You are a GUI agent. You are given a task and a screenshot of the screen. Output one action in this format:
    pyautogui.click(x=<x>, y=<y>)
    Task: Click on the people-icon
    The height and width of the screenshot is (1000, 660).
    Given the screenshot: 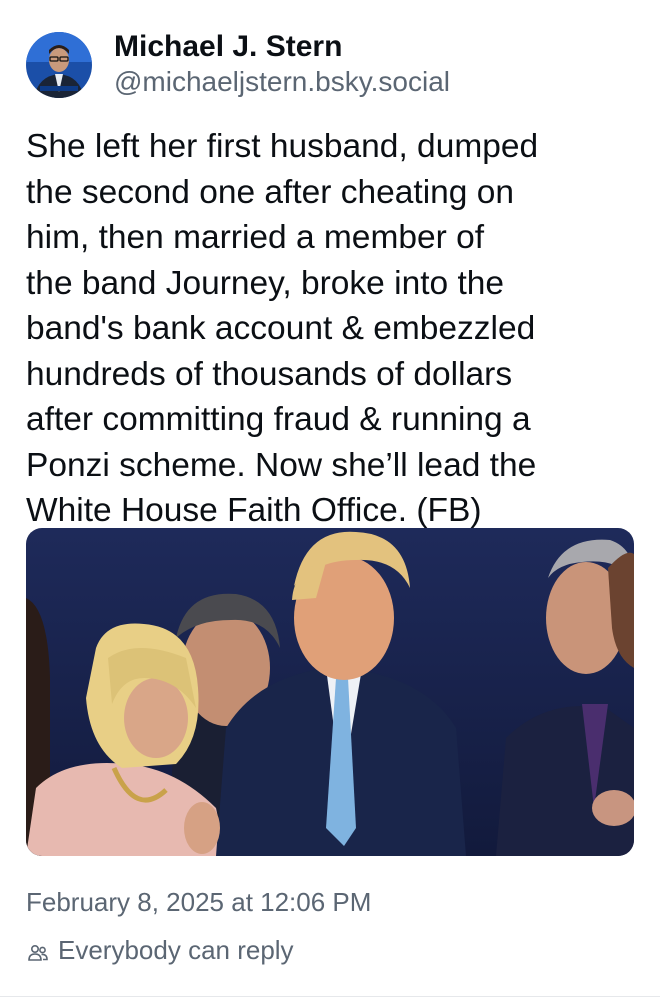 What is the action you would take?
    pyautogui.click(x=38, y=950)
    